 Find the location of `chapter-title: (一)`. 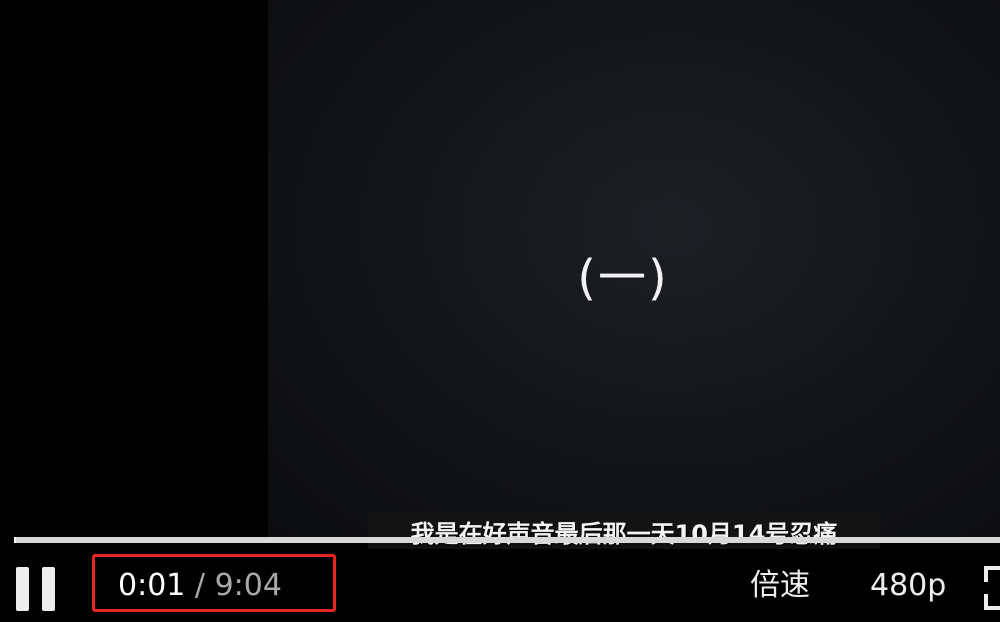

chapter-title: (一) is located at coordinates (623, 278).